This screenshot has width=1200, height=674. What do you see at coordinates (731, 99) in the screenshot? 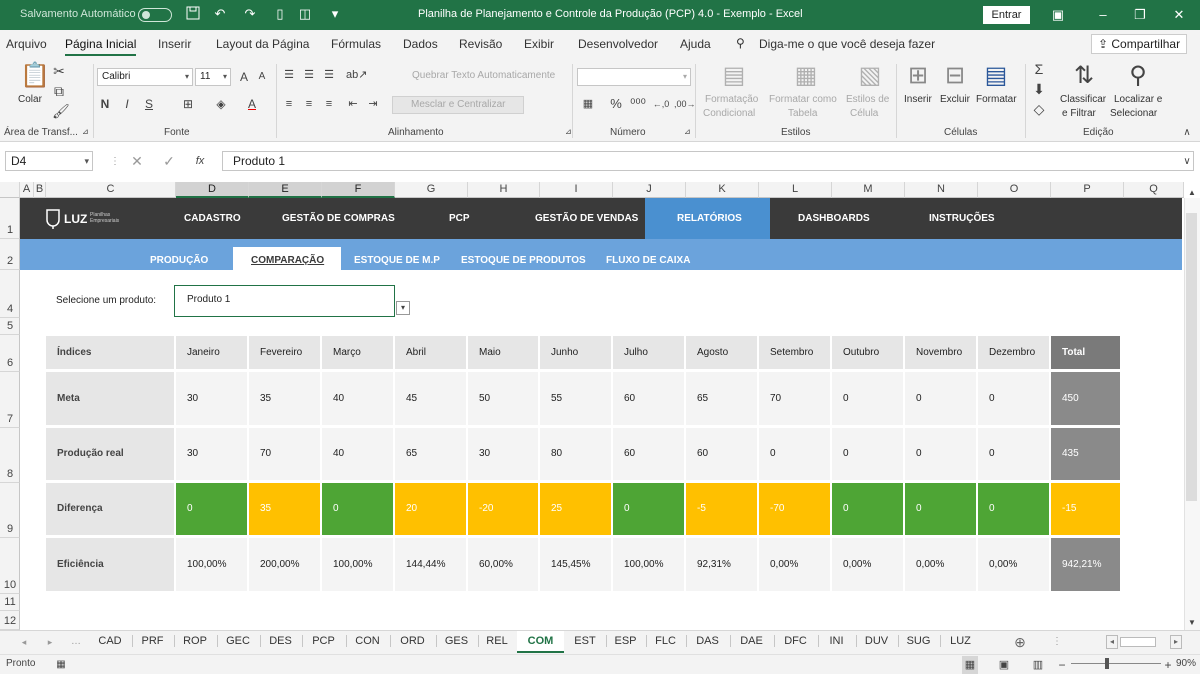
I see `cond-format-label-1: Formatação` at bounding box center [731, 99].